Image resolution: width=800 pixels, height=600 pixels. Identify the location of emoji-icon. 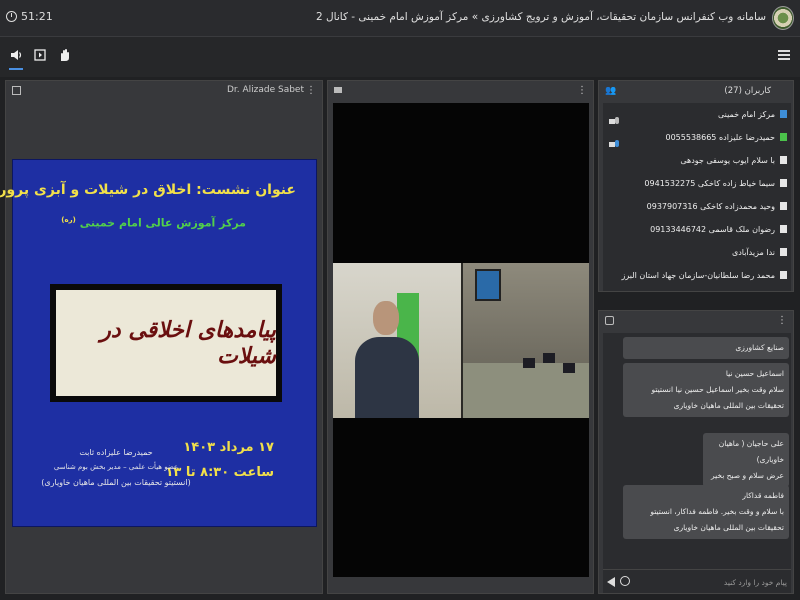
(625, 581).